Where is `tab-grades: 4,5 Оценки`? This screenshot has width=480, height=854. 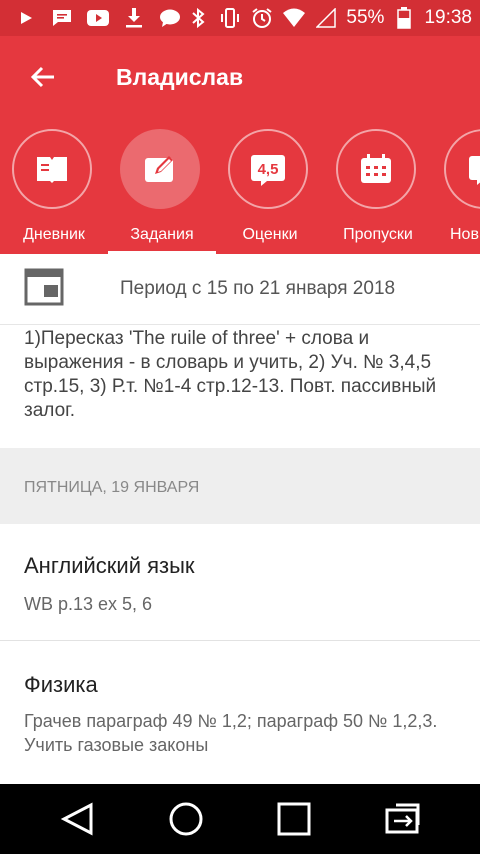 tab-grades: 4,5 Оценки is located at coordinates (270, 187).